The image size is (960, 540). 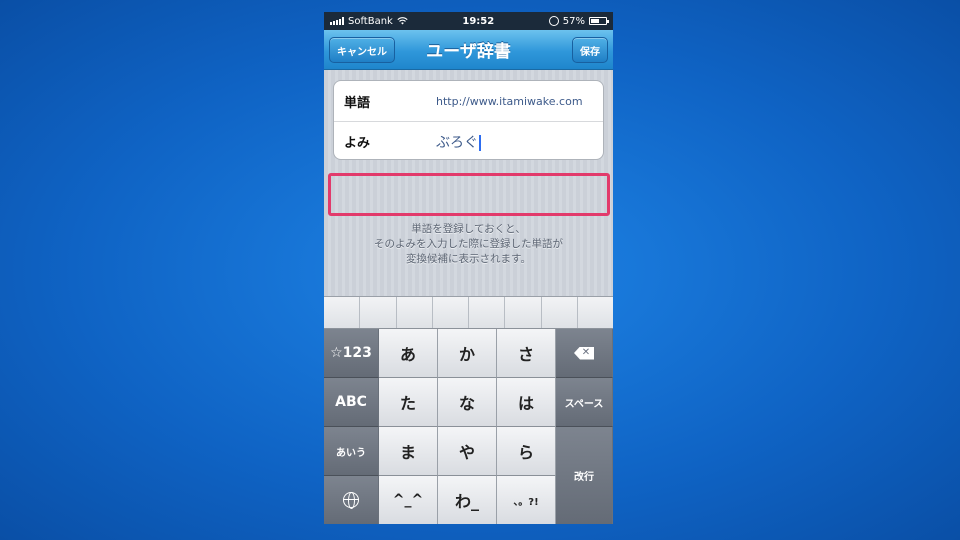 I want to click on wifi-icon, so click(x=402, y=21).